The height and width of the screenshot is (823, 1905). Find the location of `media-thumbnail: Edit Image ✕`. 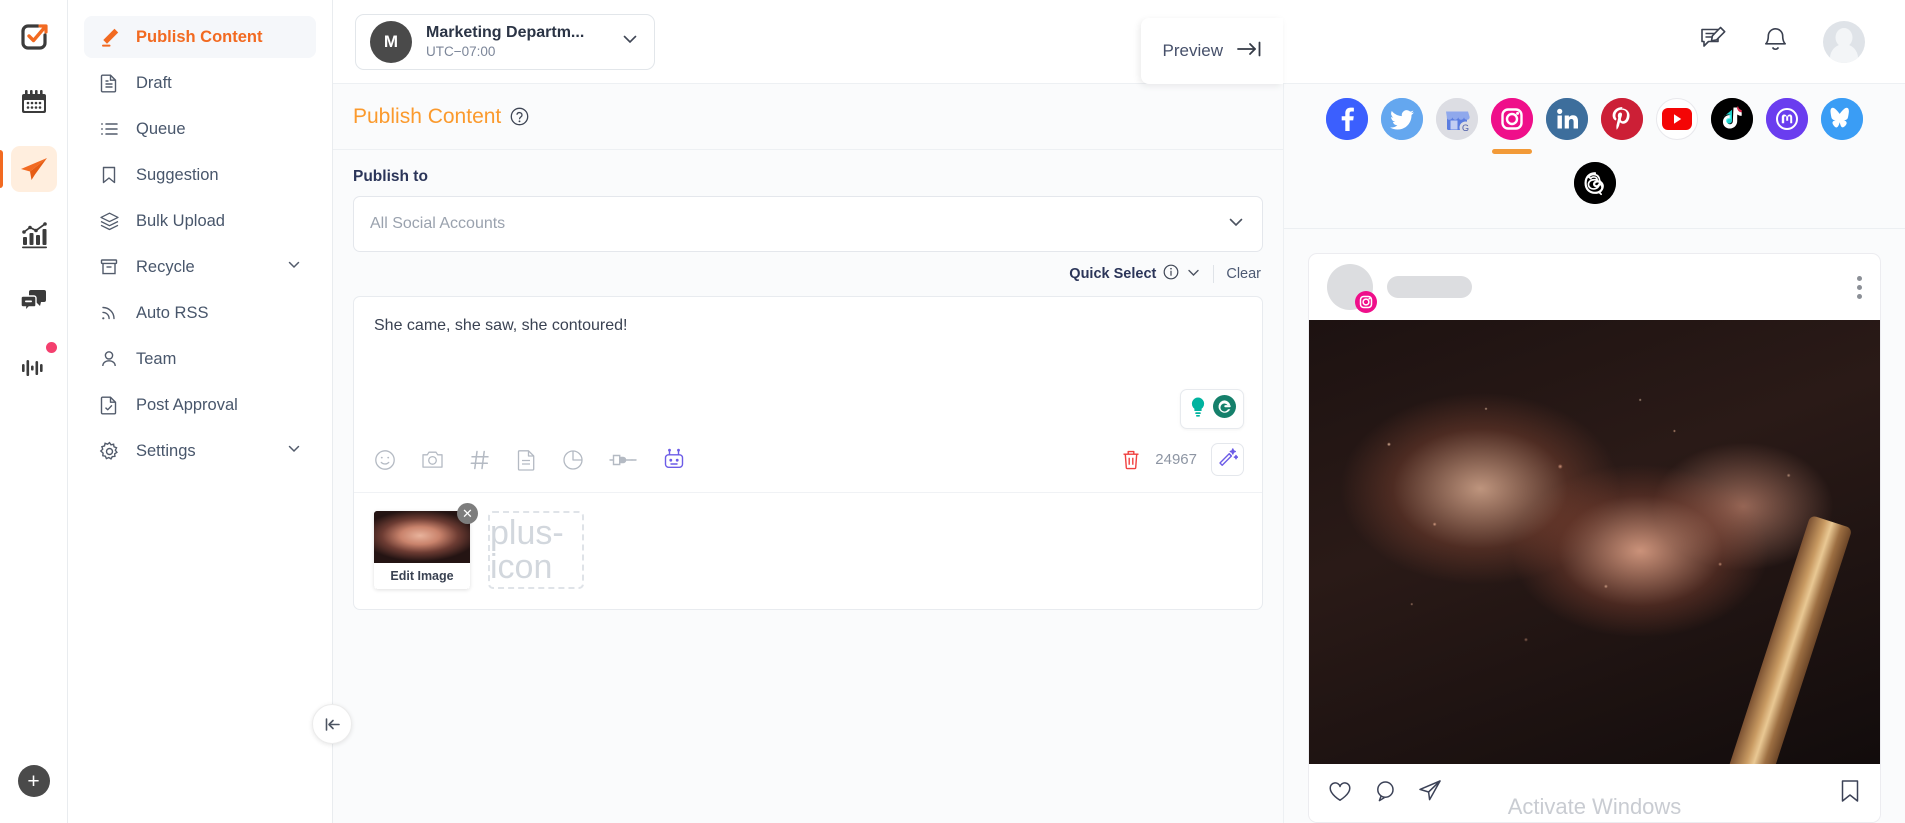

media-thumbnail: Edit Image ✕ is located at coordinates (426, 546).